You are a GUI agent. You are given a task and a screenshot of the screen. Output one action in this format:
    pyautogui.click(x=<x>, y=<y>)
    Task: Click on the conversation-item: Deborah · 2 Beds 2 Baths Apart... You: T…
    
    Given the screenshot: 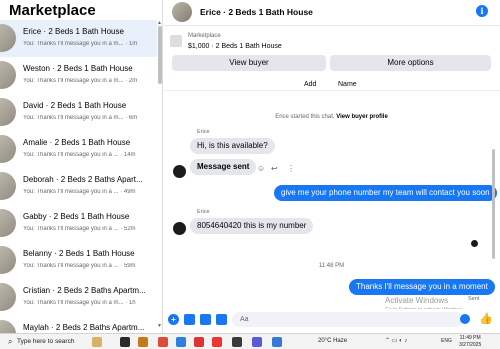 What is the action you would take?
    pyautogui.click(x=78, y=186)
    